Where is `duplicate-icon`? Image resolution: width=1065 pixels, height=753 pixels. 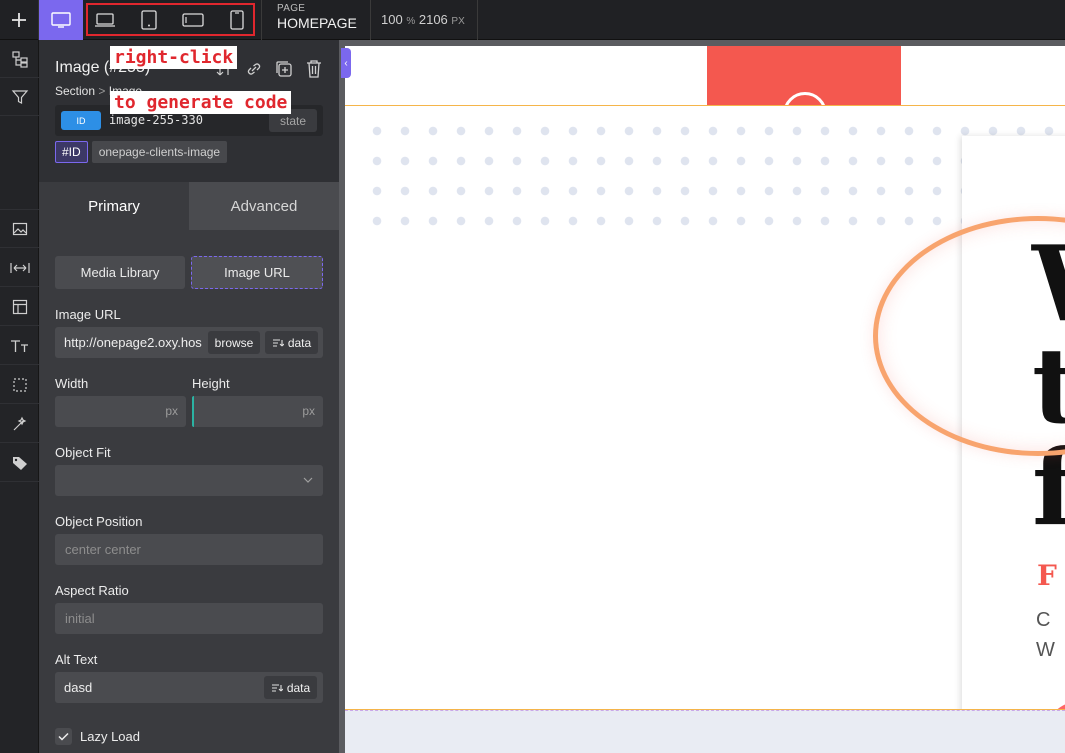
duplicate-icon is located at coordinates (284, 69).